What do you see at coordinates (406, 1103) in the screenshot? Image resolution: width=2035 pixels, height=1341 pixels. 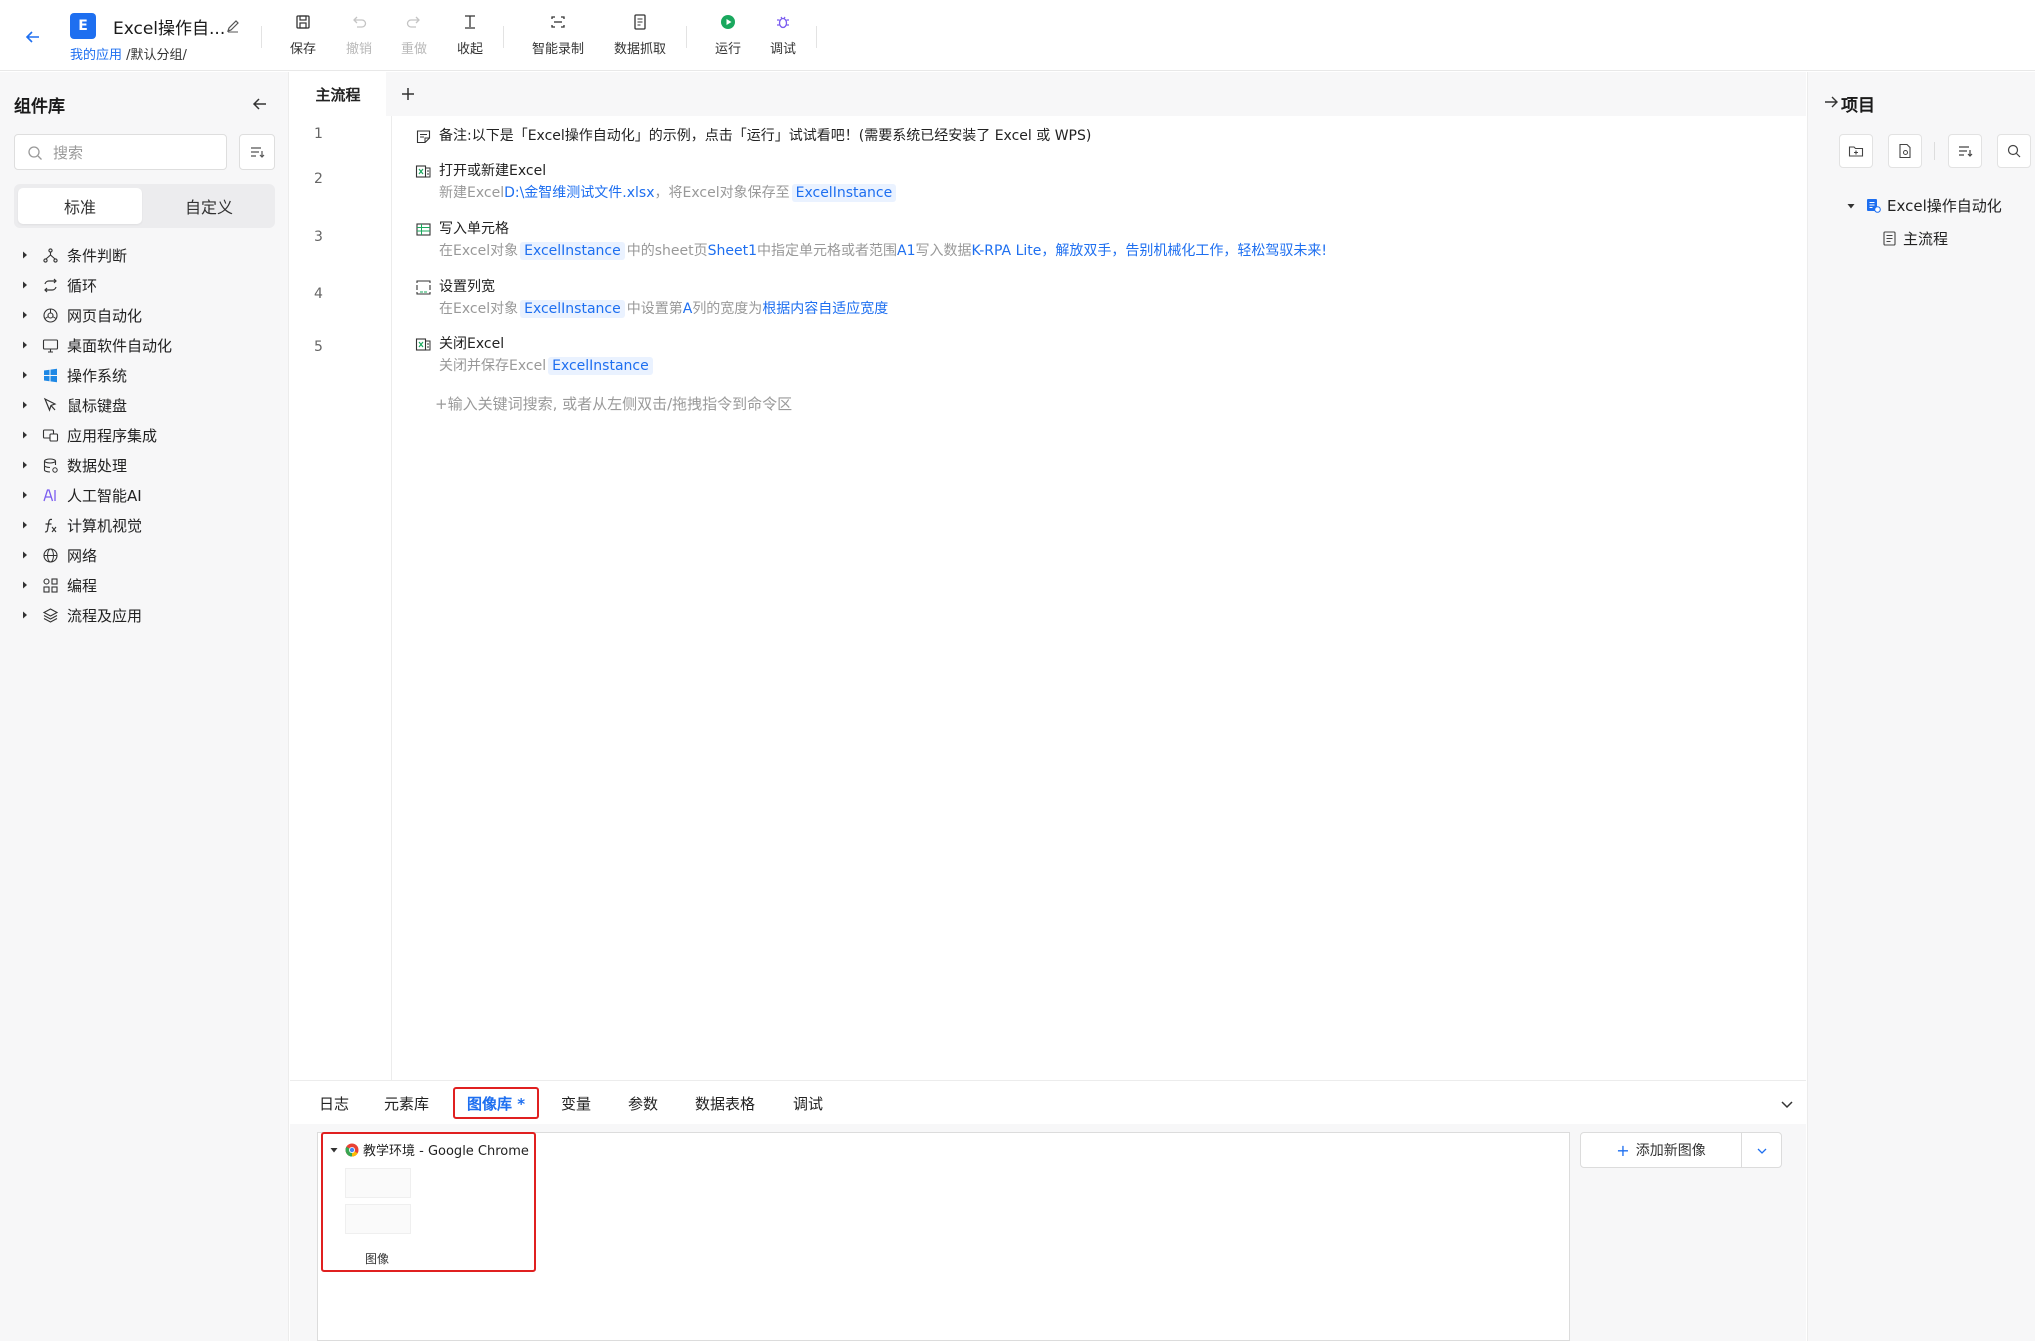 I see `tab-element-library: 元素库` at bounding box center [406, 1103].